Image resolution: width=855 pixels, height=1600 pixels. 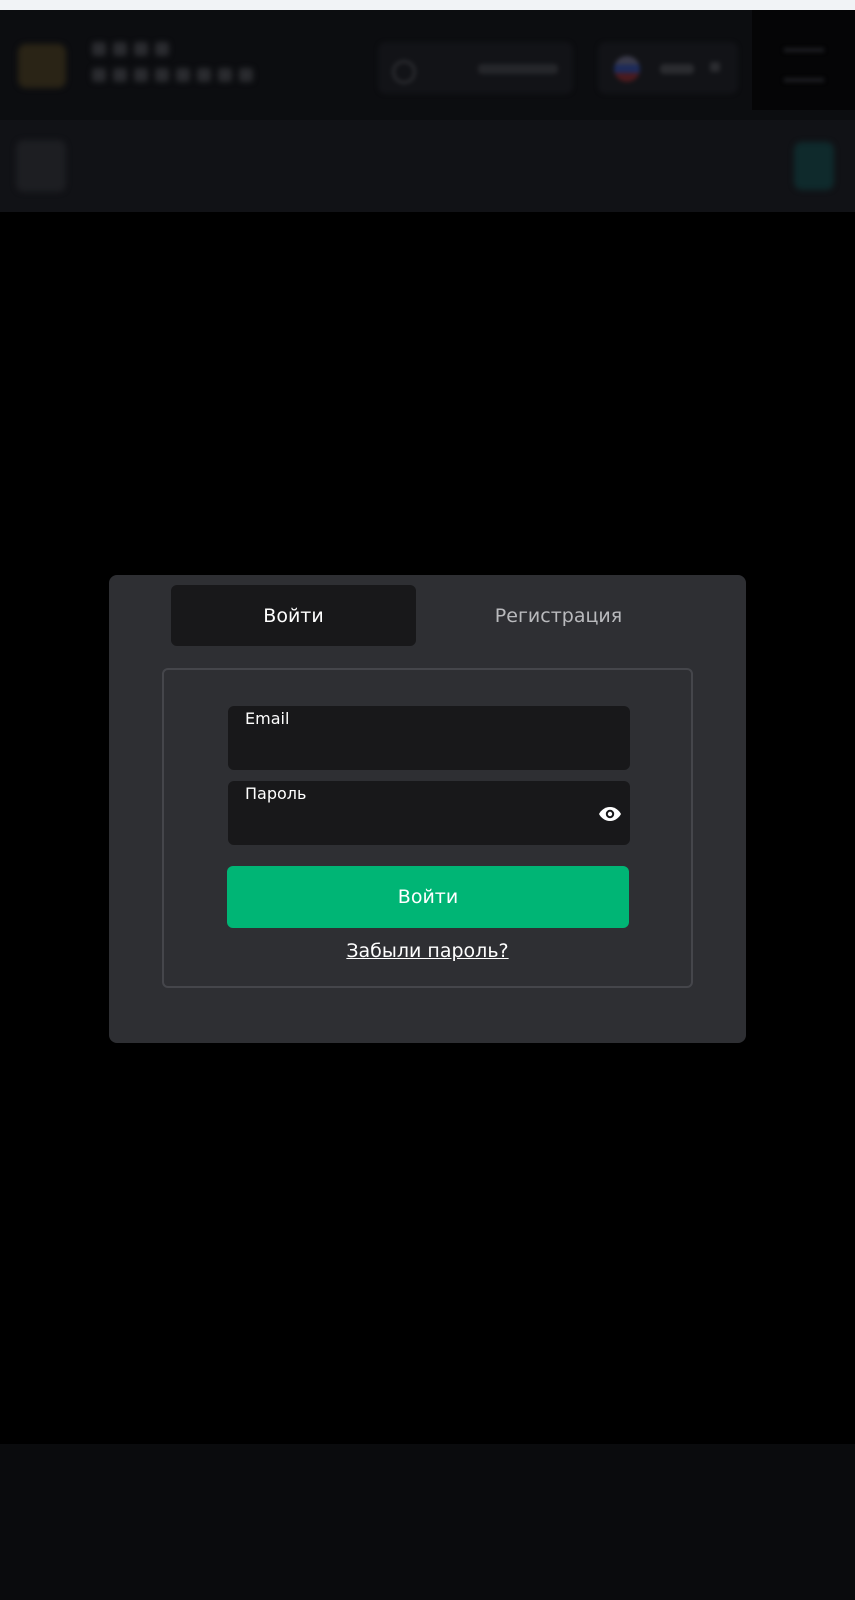 I want to click on password-input, so click(x=417, y=824).